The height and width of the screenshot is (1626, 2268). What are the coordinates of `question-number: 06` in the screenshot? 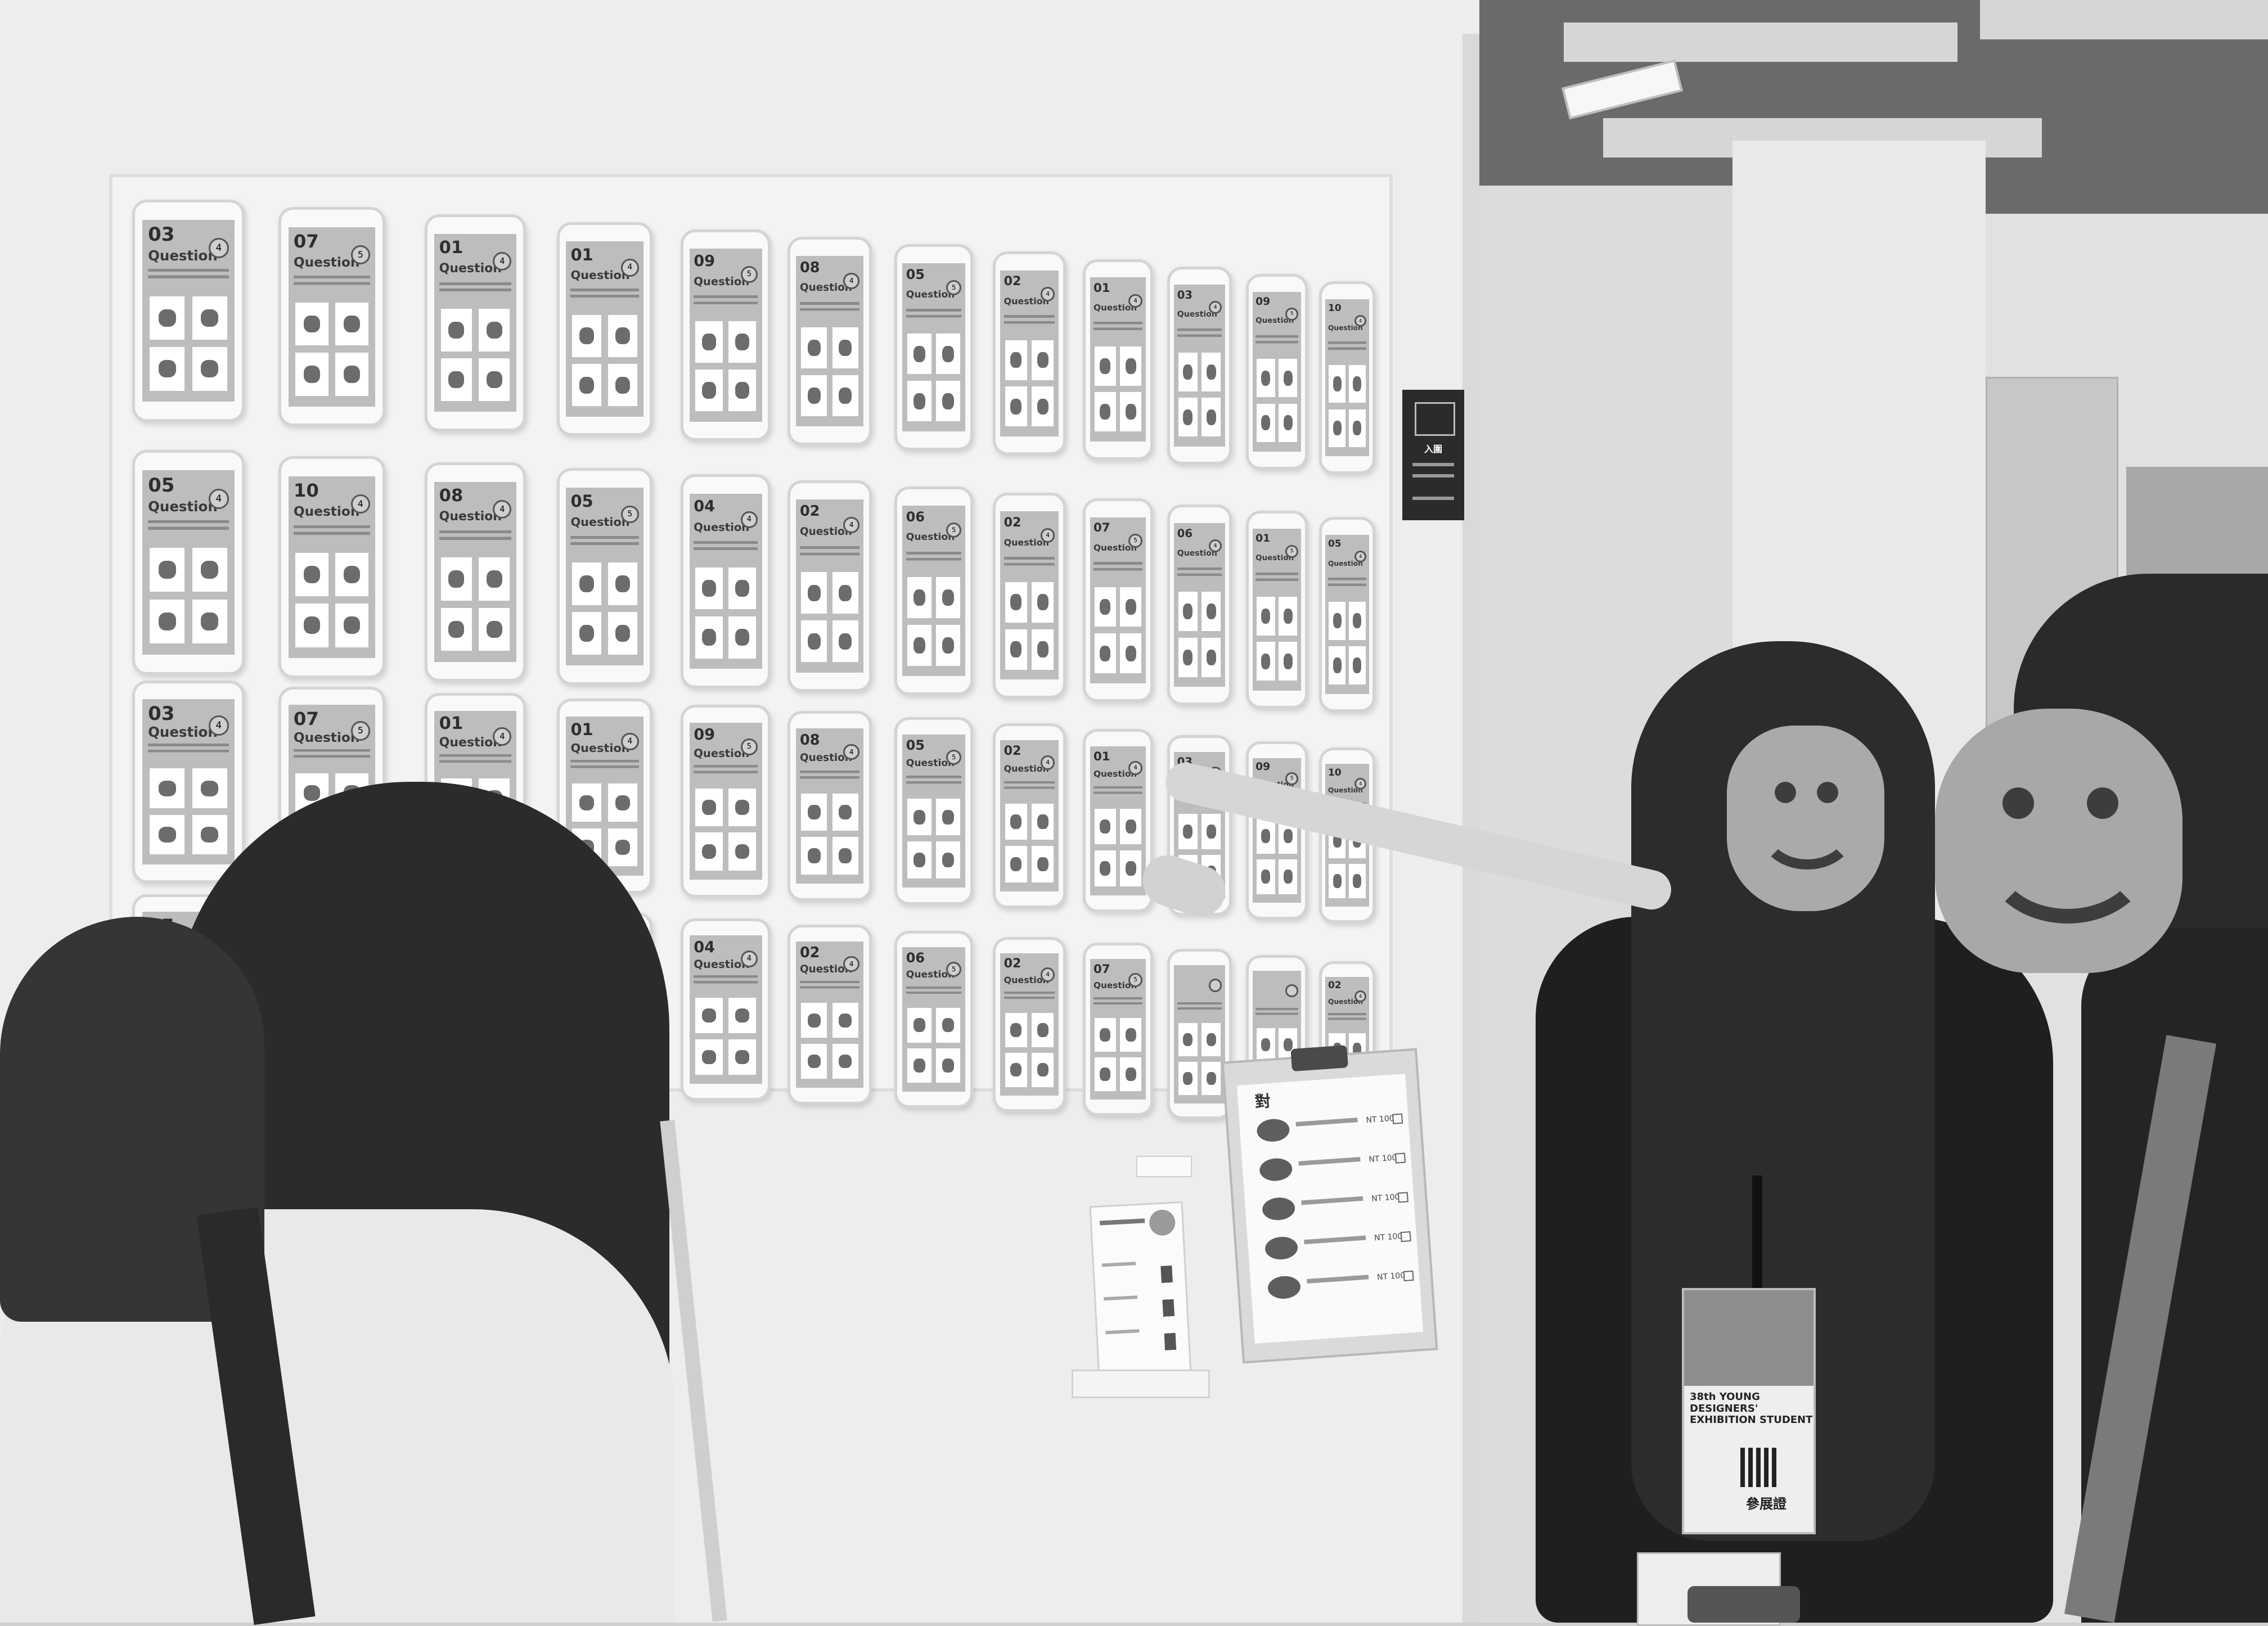 It's located at (915, 516).